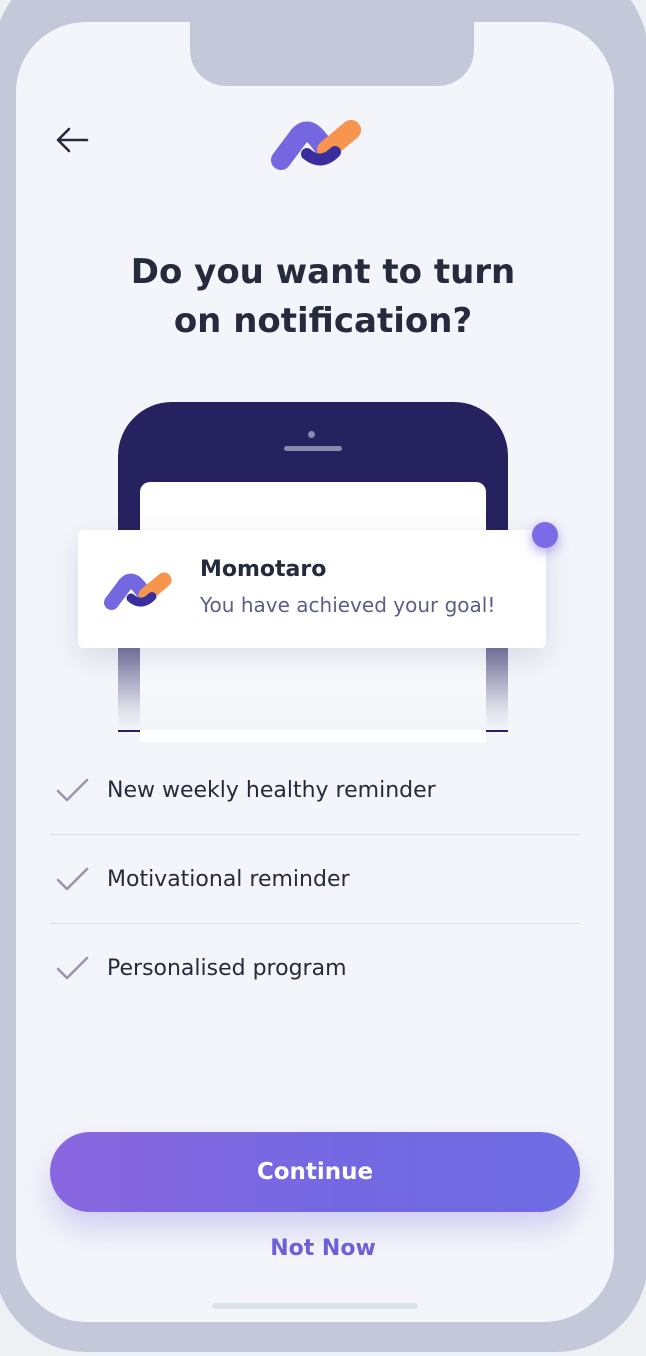 The image size is (646, 1356). I want to click on notification-preview-card: Momotaro You have achieved your goal!, so click(312, 589).